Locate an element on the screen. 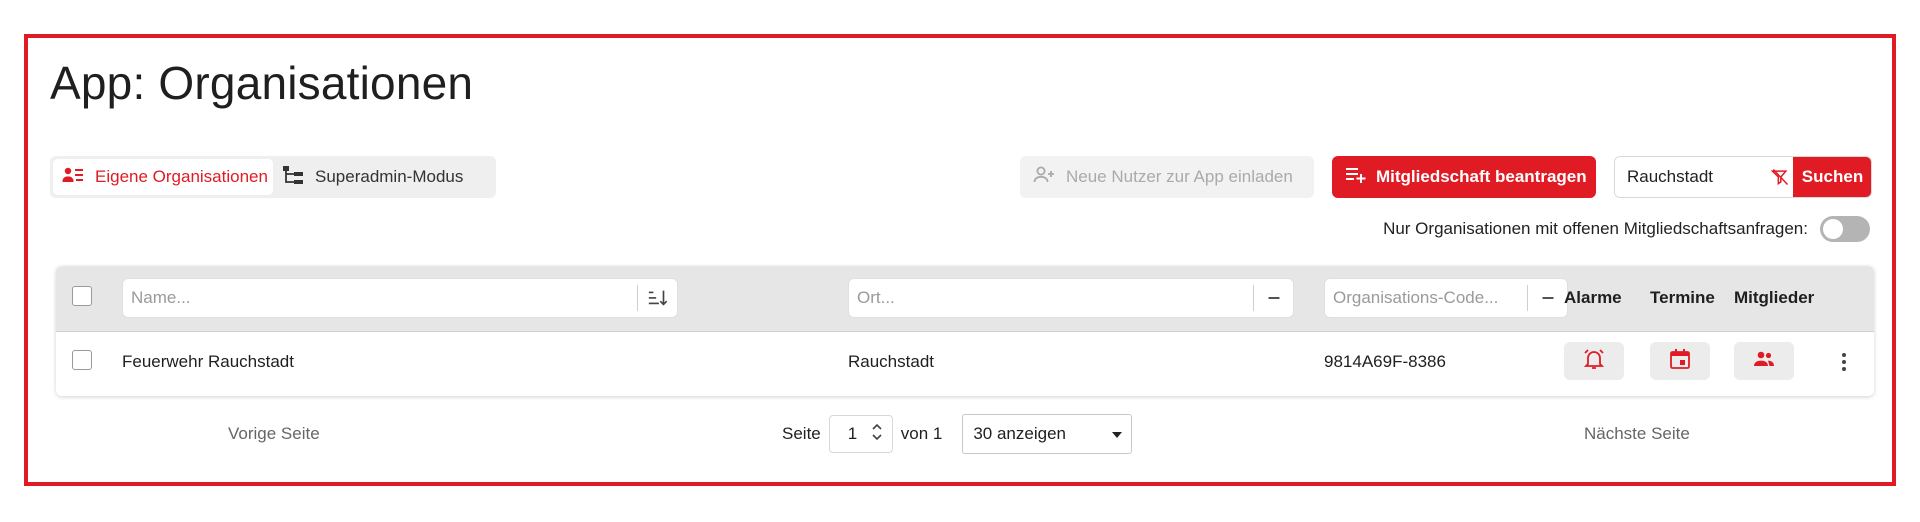 The image size is (1920, 522). current-page: 1 is located at coordinates (852, 433).